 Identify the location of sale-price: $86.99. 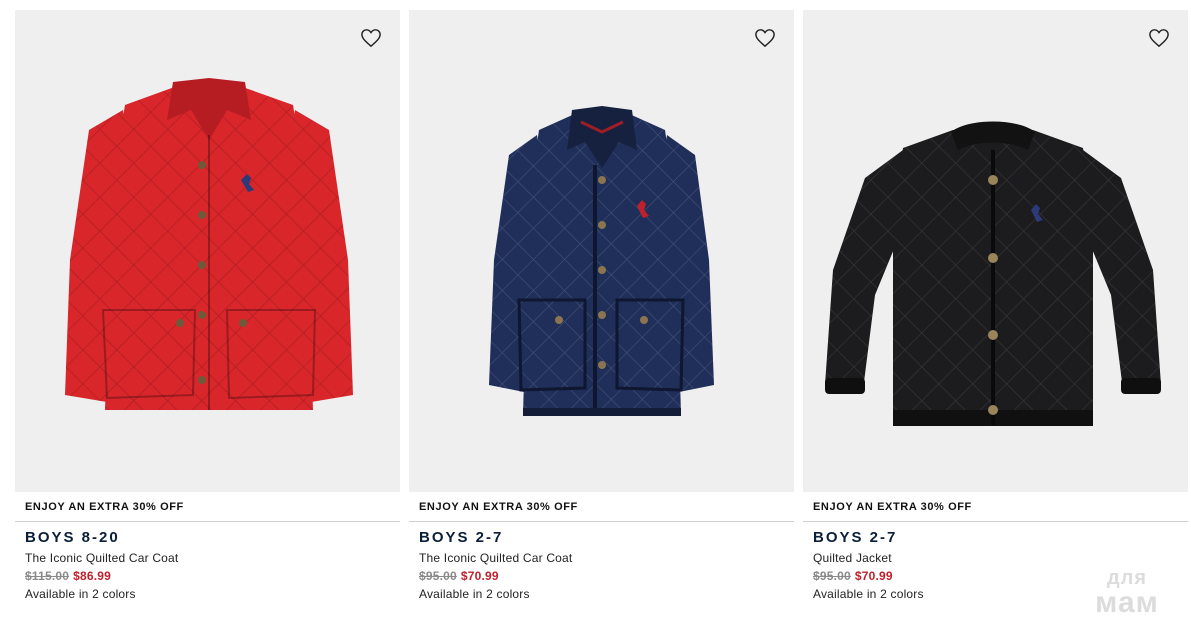
(92, 576).